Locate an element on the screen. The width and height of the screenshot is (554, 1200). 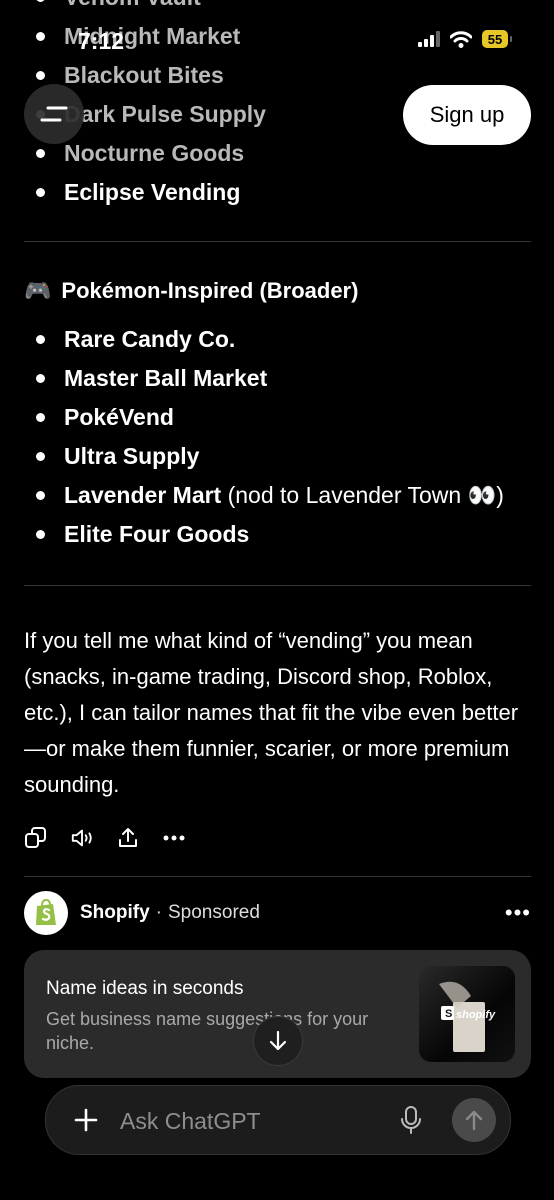
menu-icon is located at coordinates (54, 114).